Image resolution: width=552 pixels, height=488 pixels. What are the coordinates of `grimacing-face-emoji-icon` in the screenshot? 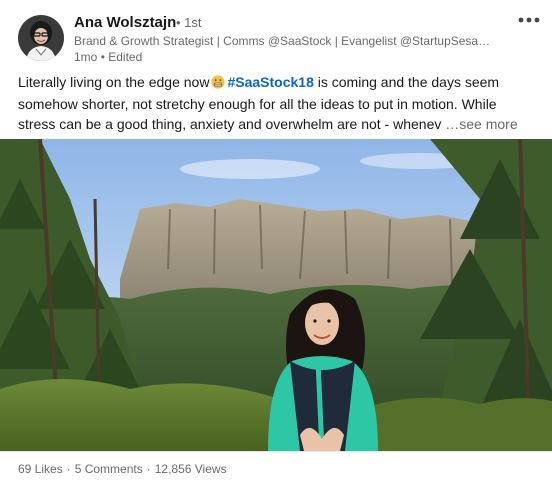 It's located at (218, 84).